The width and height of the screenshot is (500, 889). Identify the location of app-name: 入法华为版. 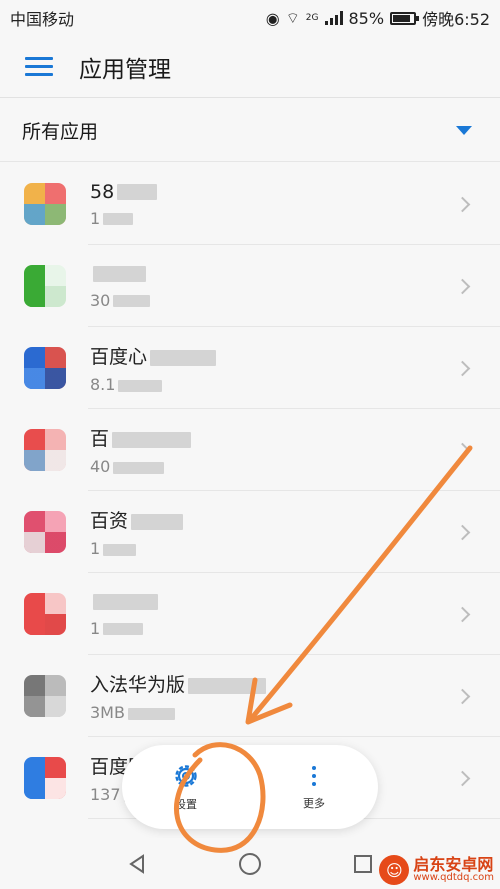
(273, 683).